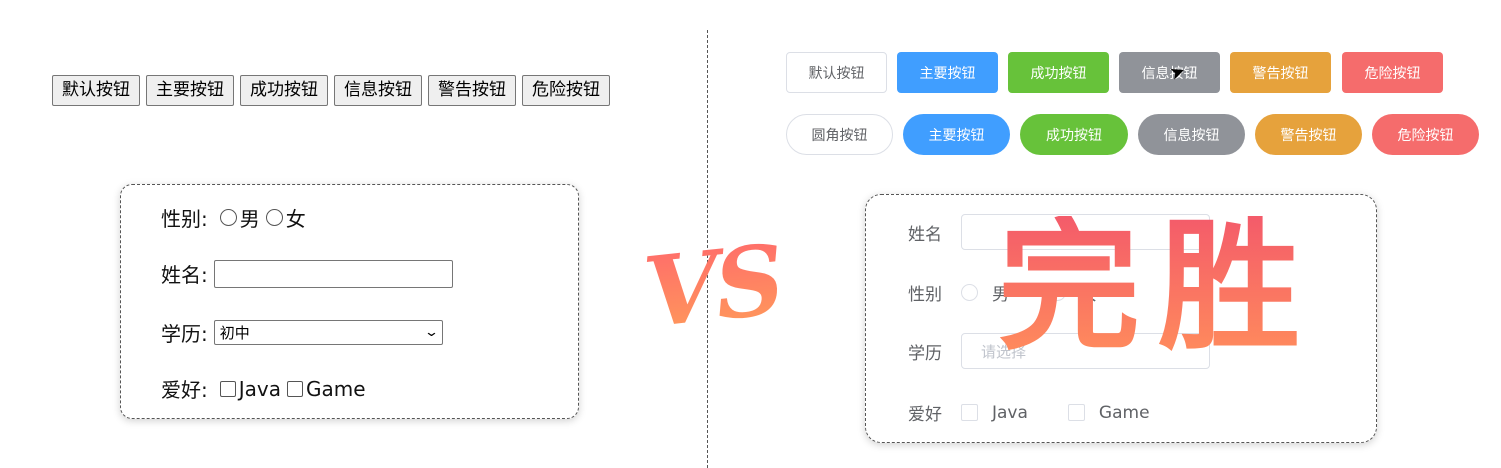 Image resolution: width=1501 pixels, height=468 pixels. What do you see at coordinates (1010, 412) in the screenshot?
I see `el-checkbox-java-label: Java` at bounding box center [1010, 412].